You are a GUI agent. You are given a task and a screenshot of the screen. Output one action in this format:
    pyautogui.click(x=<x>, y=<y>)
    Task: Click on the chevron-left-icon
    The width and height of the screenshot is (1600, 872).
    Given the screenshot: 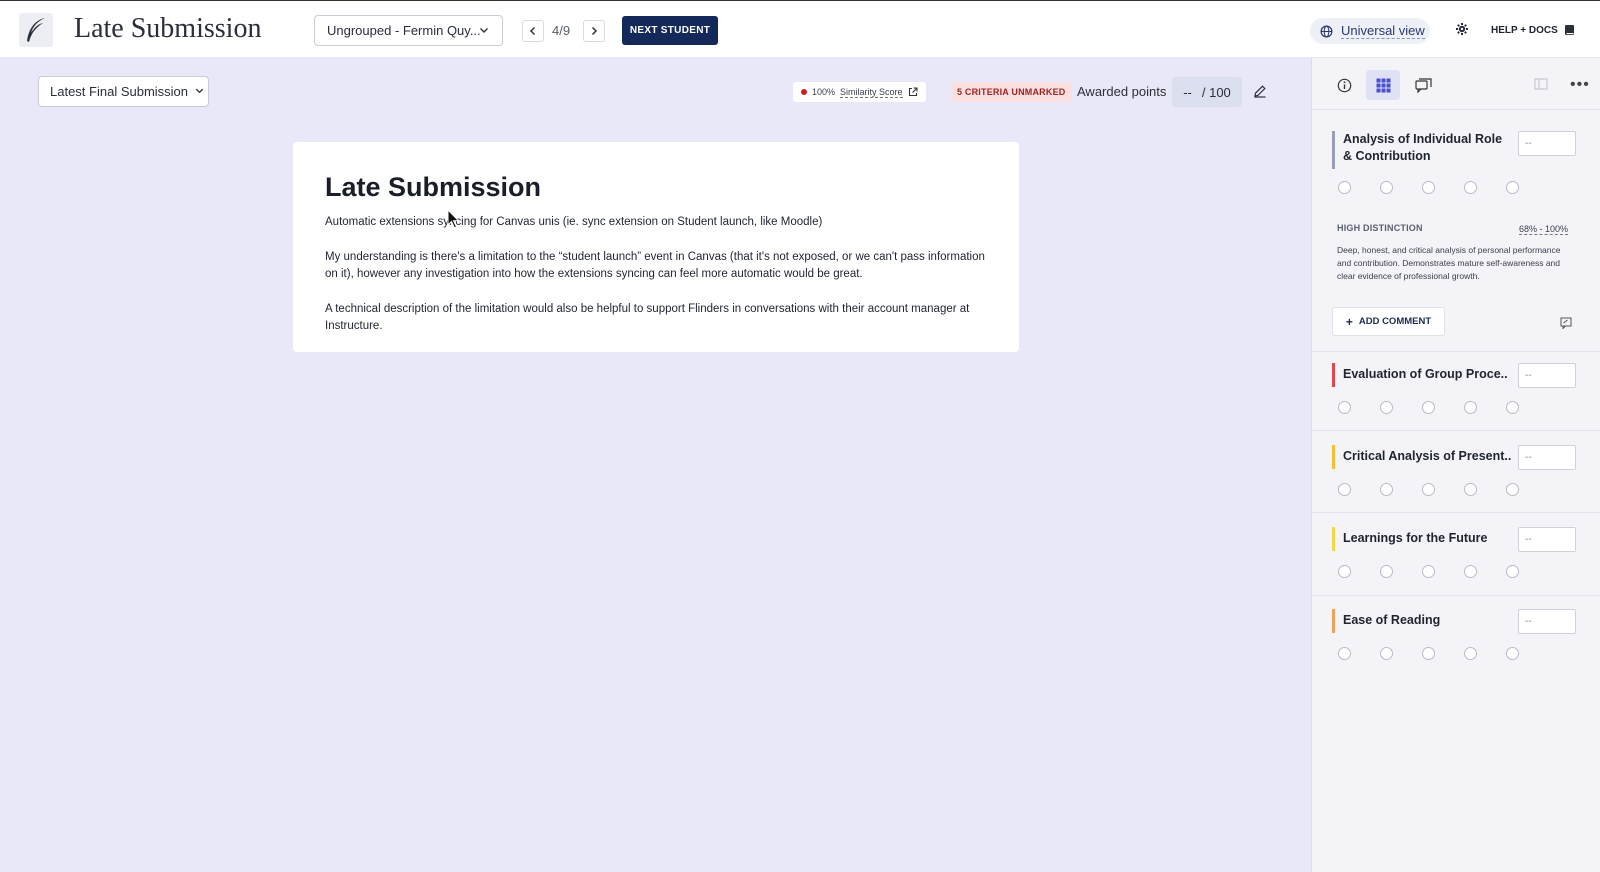 What is the action you would take?
    pyautogui.click(x=532, y=31)
    